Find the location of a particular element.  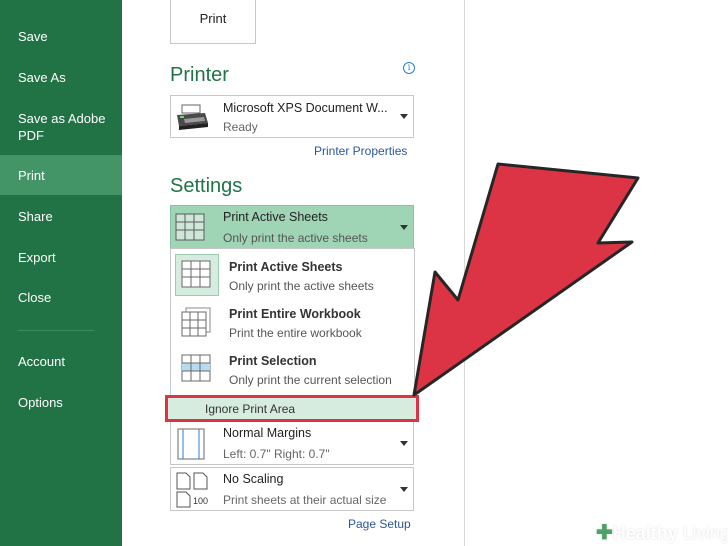

watermark-bold: Healthy is located at coordinates (645, 533).